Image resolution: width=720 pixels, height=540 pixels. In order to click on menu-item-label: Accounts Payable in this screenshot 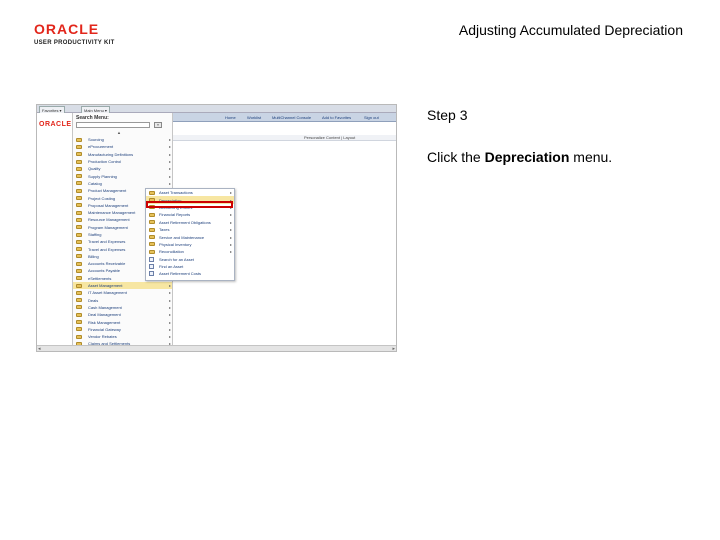, I will do `click(104, 271)`.